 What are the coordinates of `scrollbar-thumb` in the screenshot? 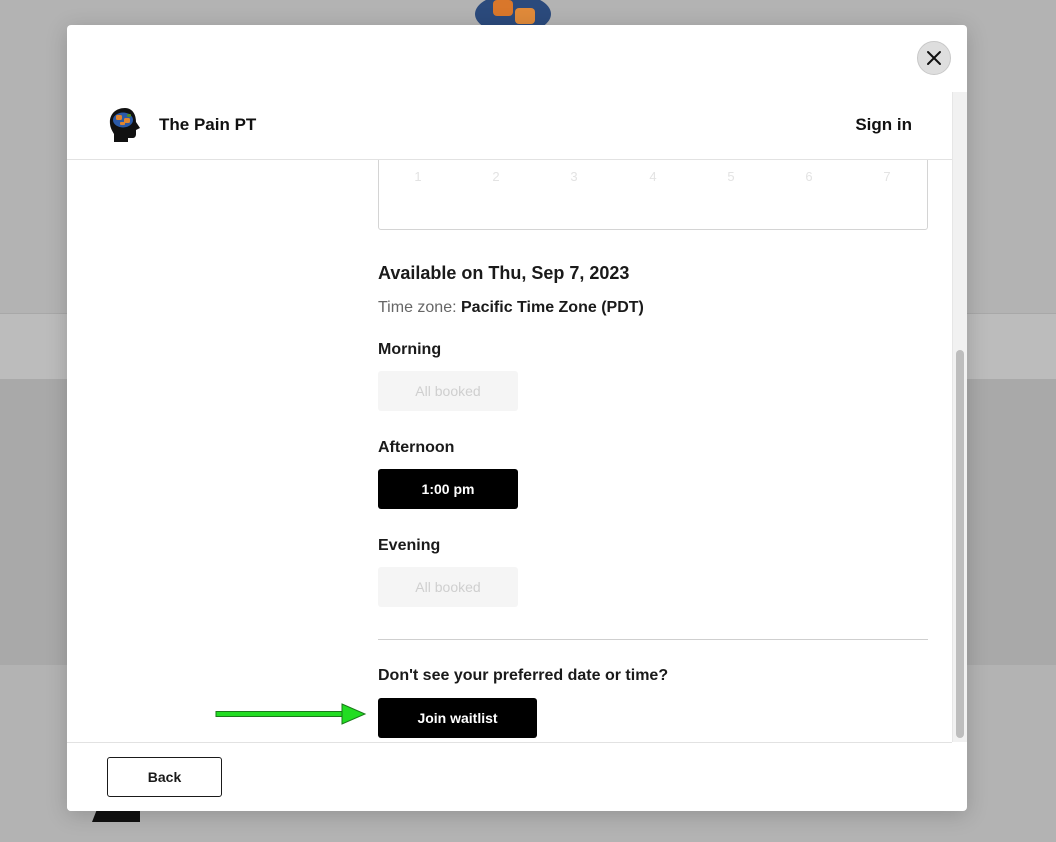 It's located at (960, 544).